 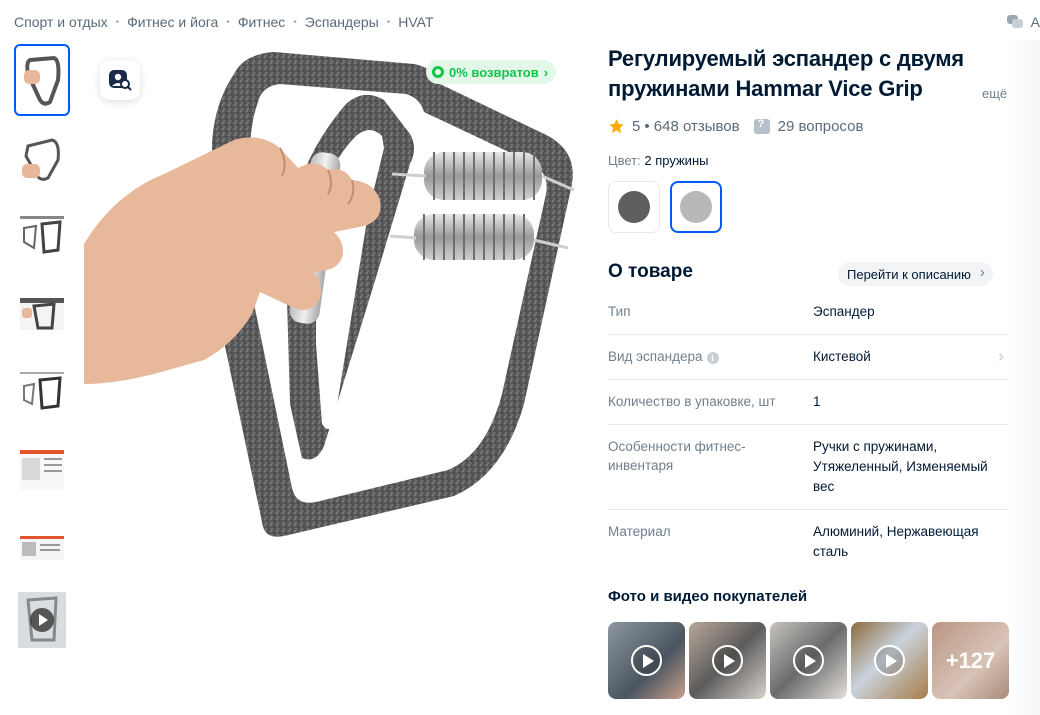 I want to click on breadcrumb-item: HVAT, so click(x=415, y=22).